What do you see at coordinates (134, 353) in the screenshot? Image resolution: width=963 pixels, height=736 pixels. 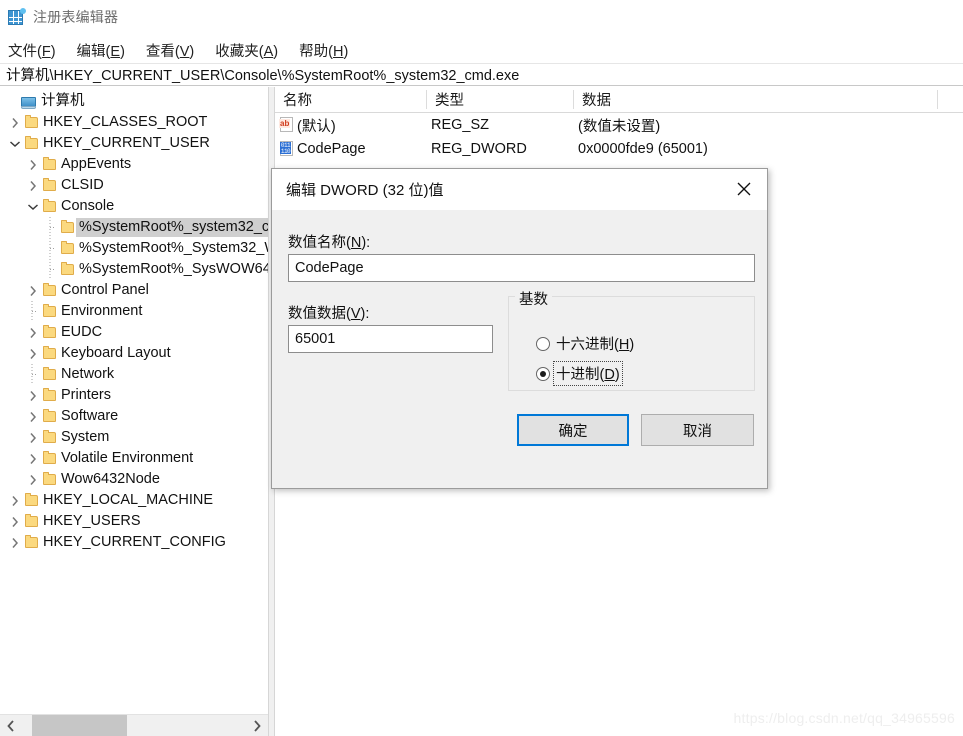 I see `tree-item: Keyboard Layout` at bounding box center [134, 353].